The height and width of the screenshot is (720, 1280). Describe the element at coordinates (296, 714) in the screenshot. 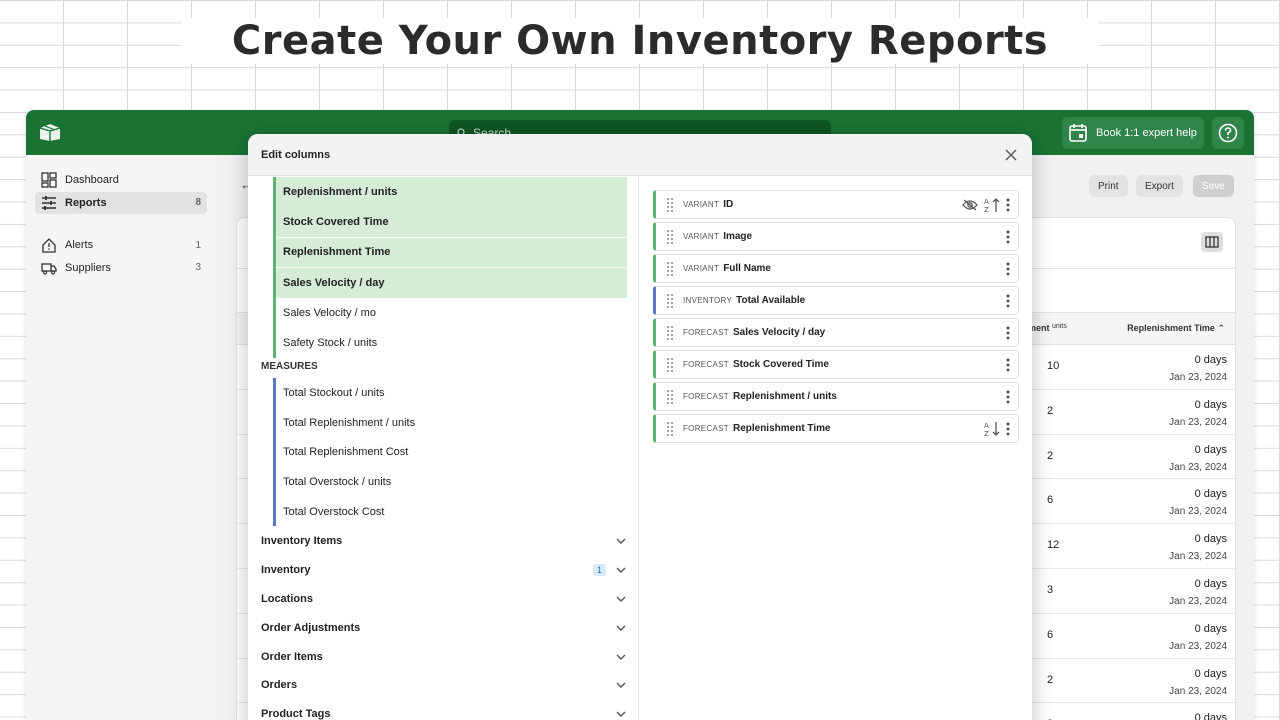

I see `group-label: Product Tags` at that location.